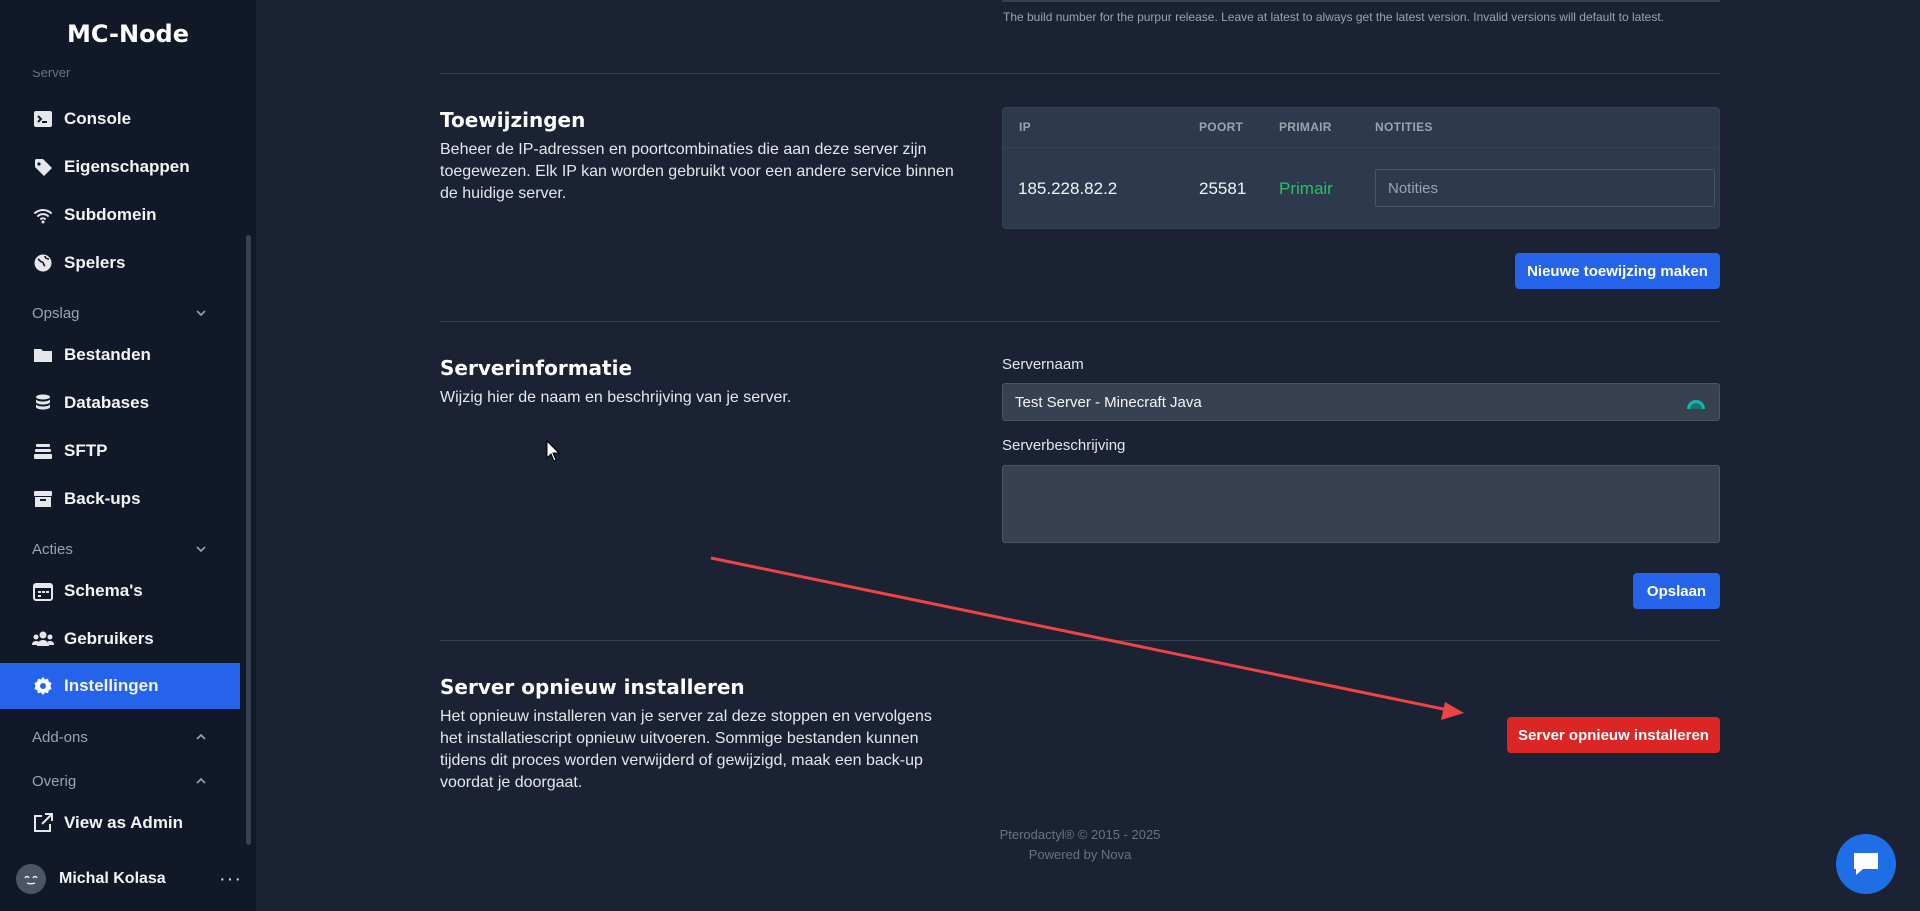  Describe the element at coordinates (1305, 127) in the screenshot. I see `column-header-primary: PRIMAIR` at that location.